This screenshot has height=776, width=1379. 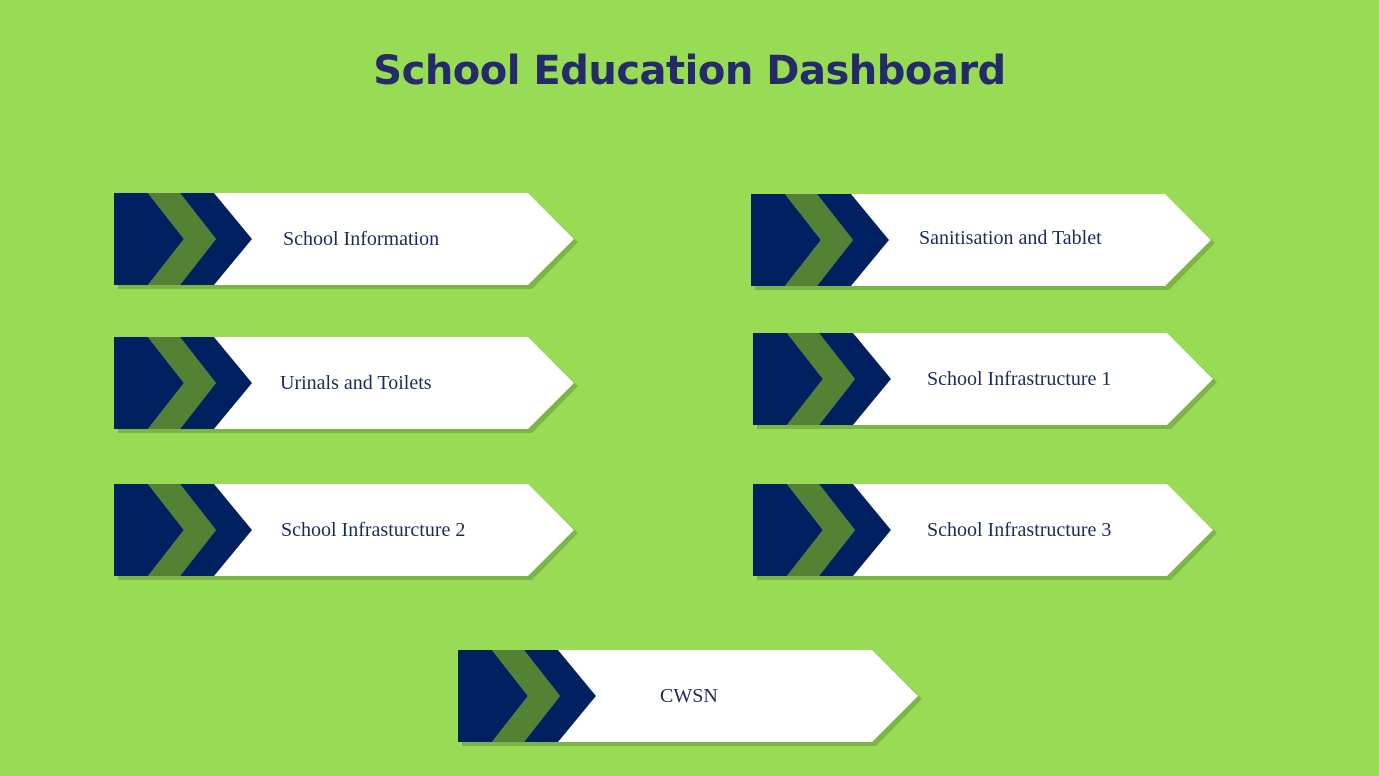 I want to click on nav-card-label: Urinals and Toilets, so click(x=356, y=383).